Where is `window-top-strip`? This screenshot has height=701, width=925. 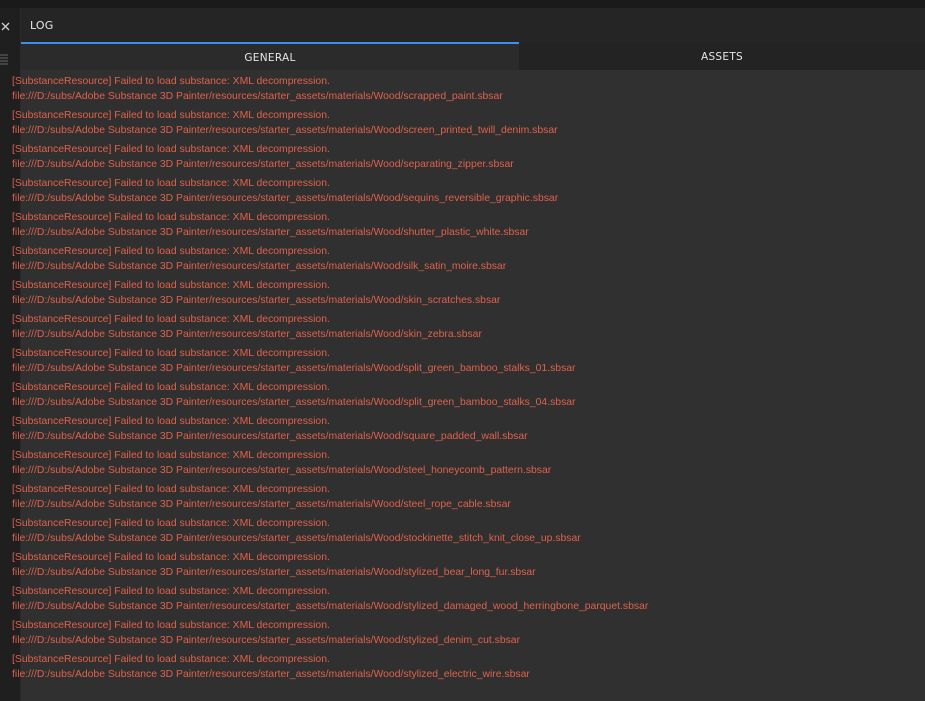
window-top-strip is located at coordinates (462, 4).